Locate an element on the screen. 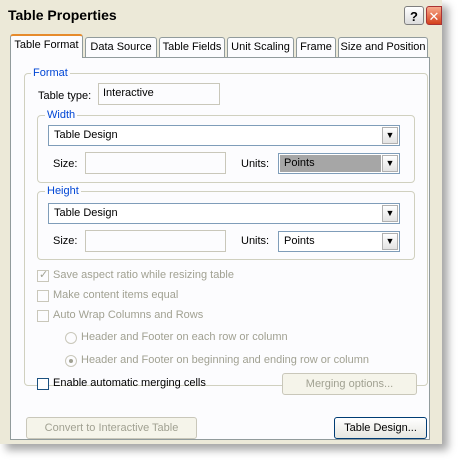  width-units-select: Points ▼ is located at coordinates (339, 163).